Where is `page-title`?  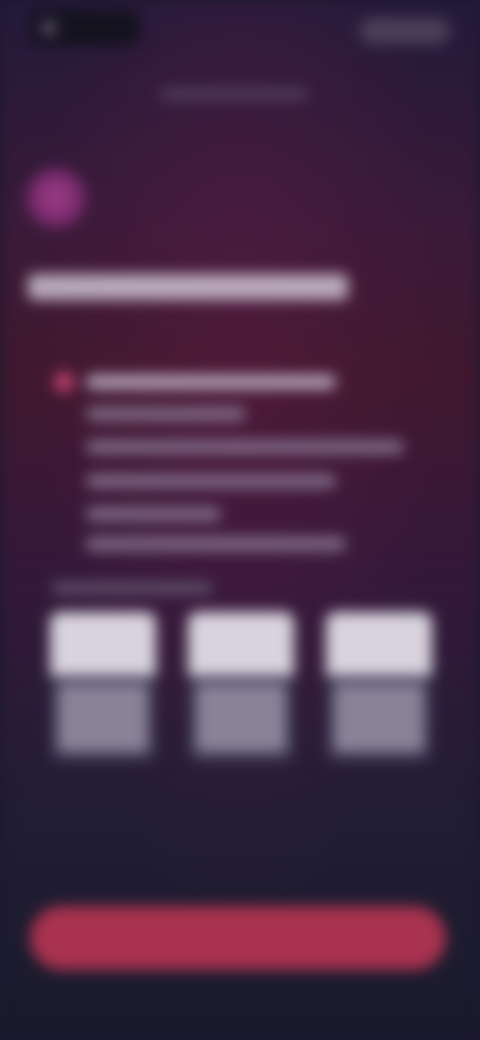 page-title is located at coordinates (188, 287).